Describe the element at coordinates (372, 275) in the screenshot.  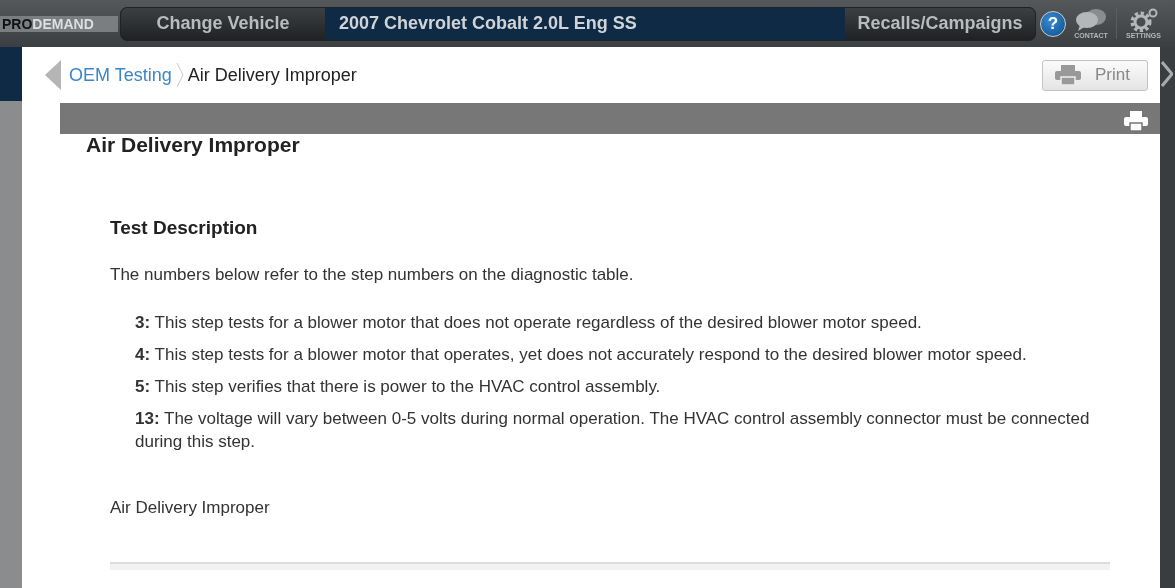
I see `intro-text: The numbers below refer to the step numbers on the diagnostic table.` at that location.